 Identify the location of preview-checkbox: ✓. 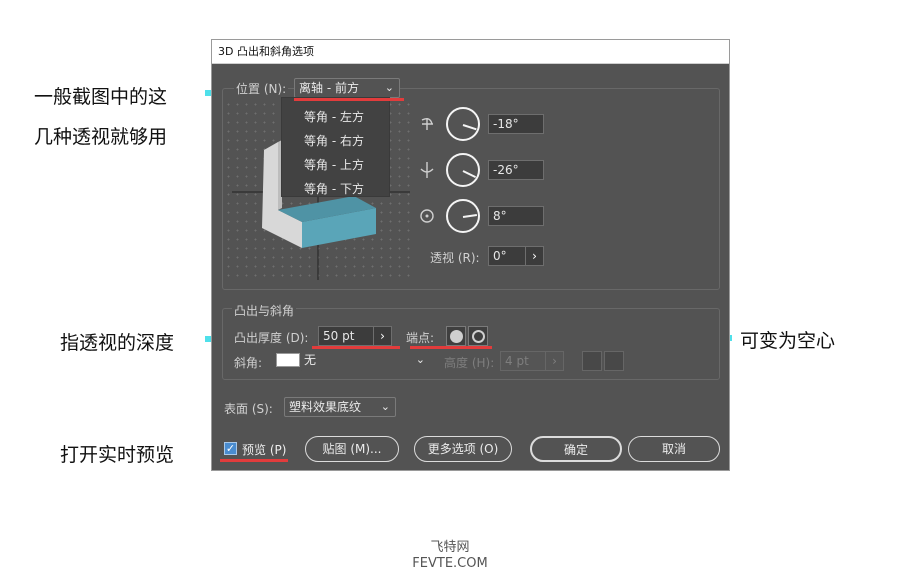
(230, 448).